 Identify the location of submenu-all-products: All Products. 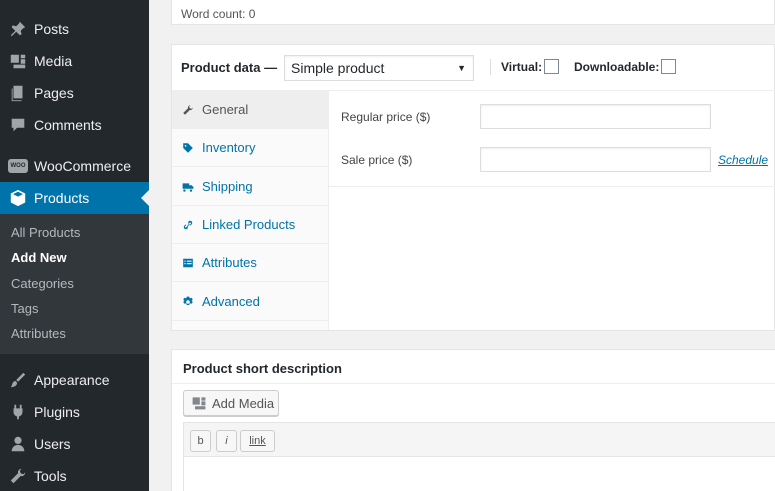
(45, 233).